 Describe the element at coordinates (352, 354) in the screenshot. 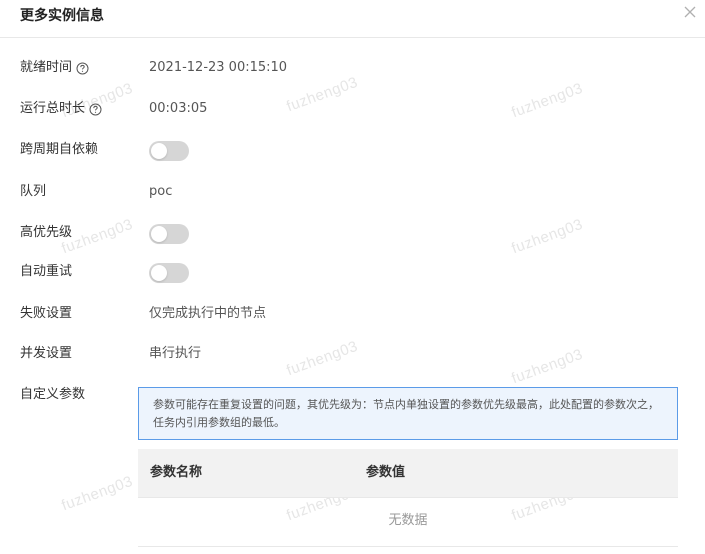

I see `concurrency-setting-row: 并发设置 串行执行` at that location.